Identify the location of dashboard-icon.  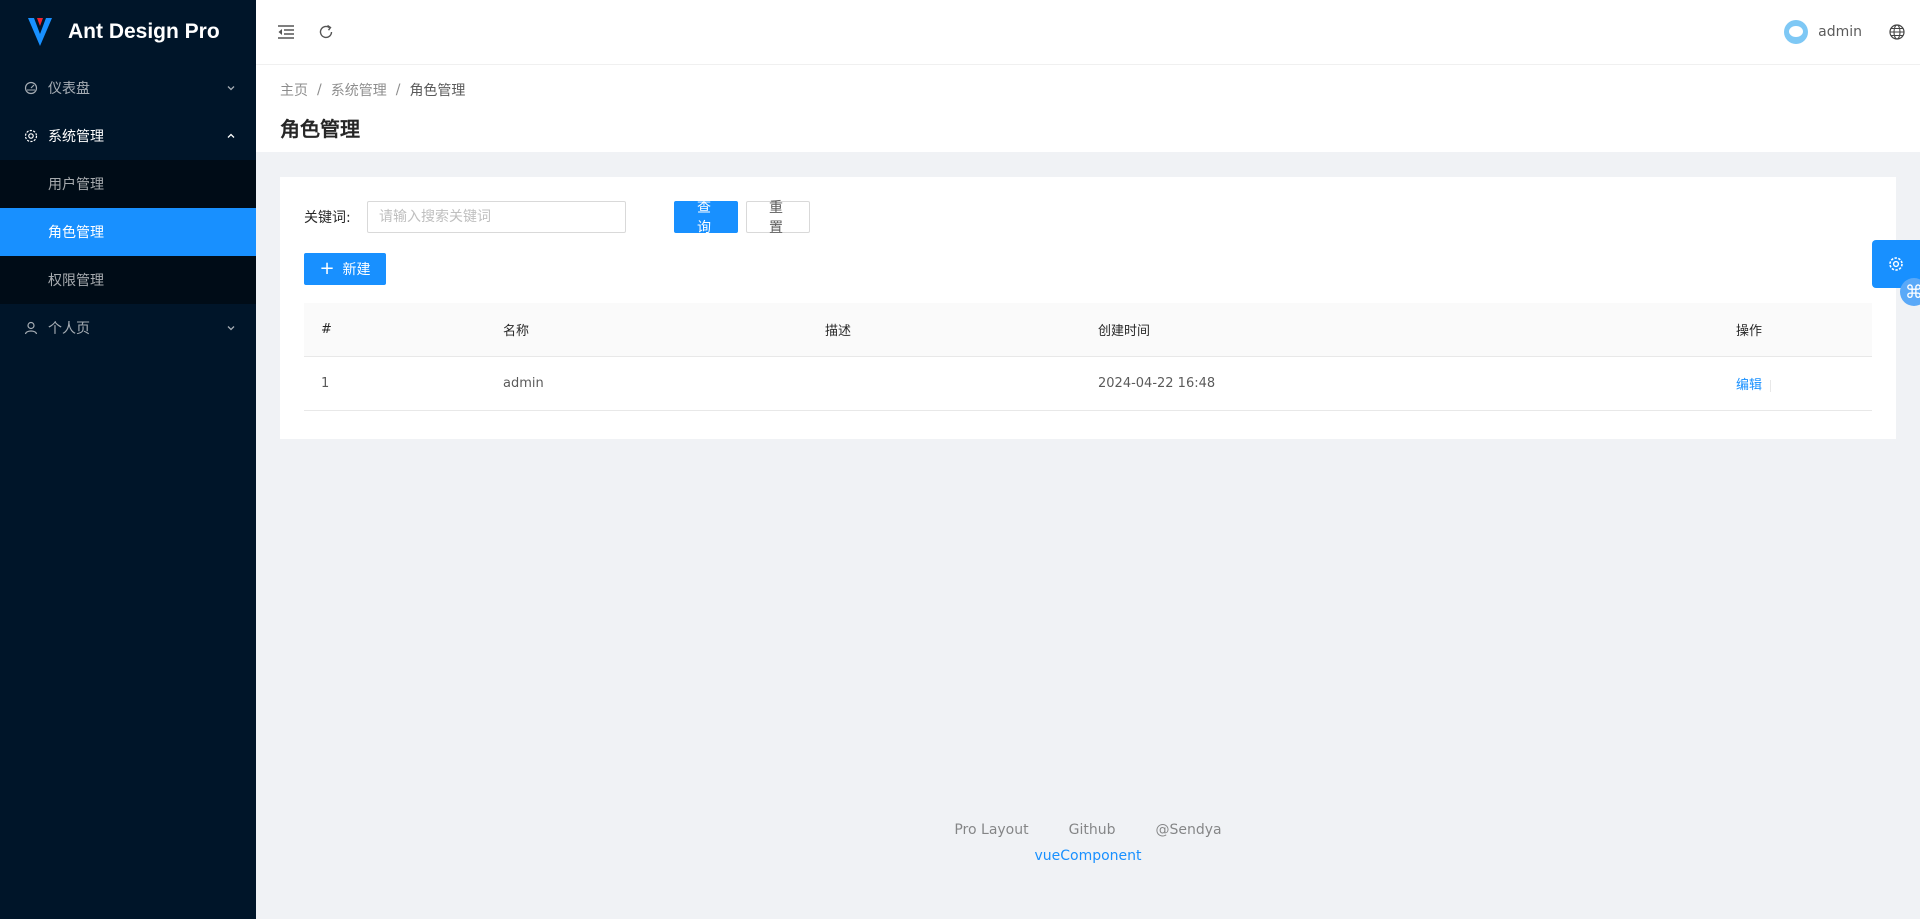
(31, 88).